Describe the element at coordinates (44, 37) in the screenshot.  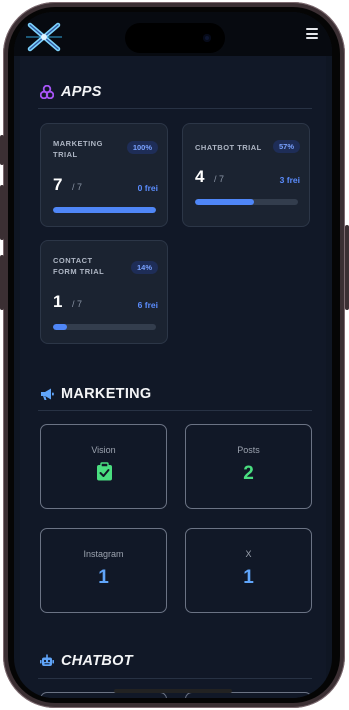
I see `x-brand-logo-icon` at that location.